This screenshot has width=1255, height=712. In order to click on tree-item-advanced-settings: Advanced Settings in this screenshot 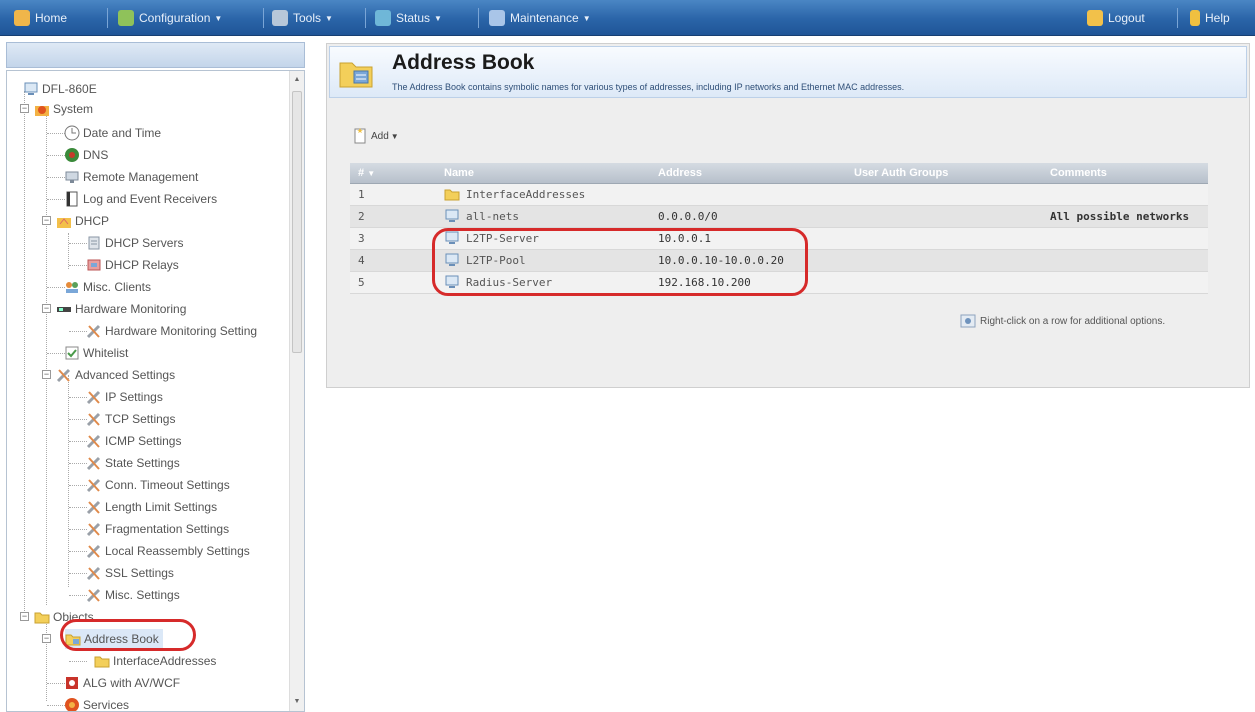, I will do `click(115, 375)`.